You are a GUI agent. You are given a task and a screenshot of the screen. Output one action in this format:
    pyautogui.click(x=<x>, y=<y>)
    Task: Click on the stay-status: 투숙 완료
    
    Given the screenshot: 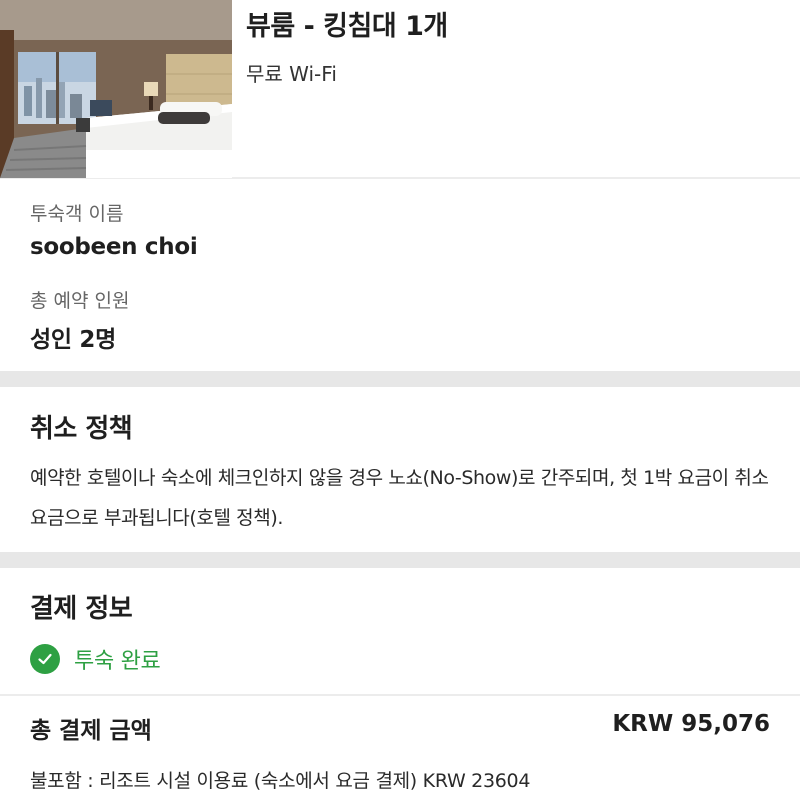 What is the action you would take?
    pyautogui.click(x=95, y=659)
    